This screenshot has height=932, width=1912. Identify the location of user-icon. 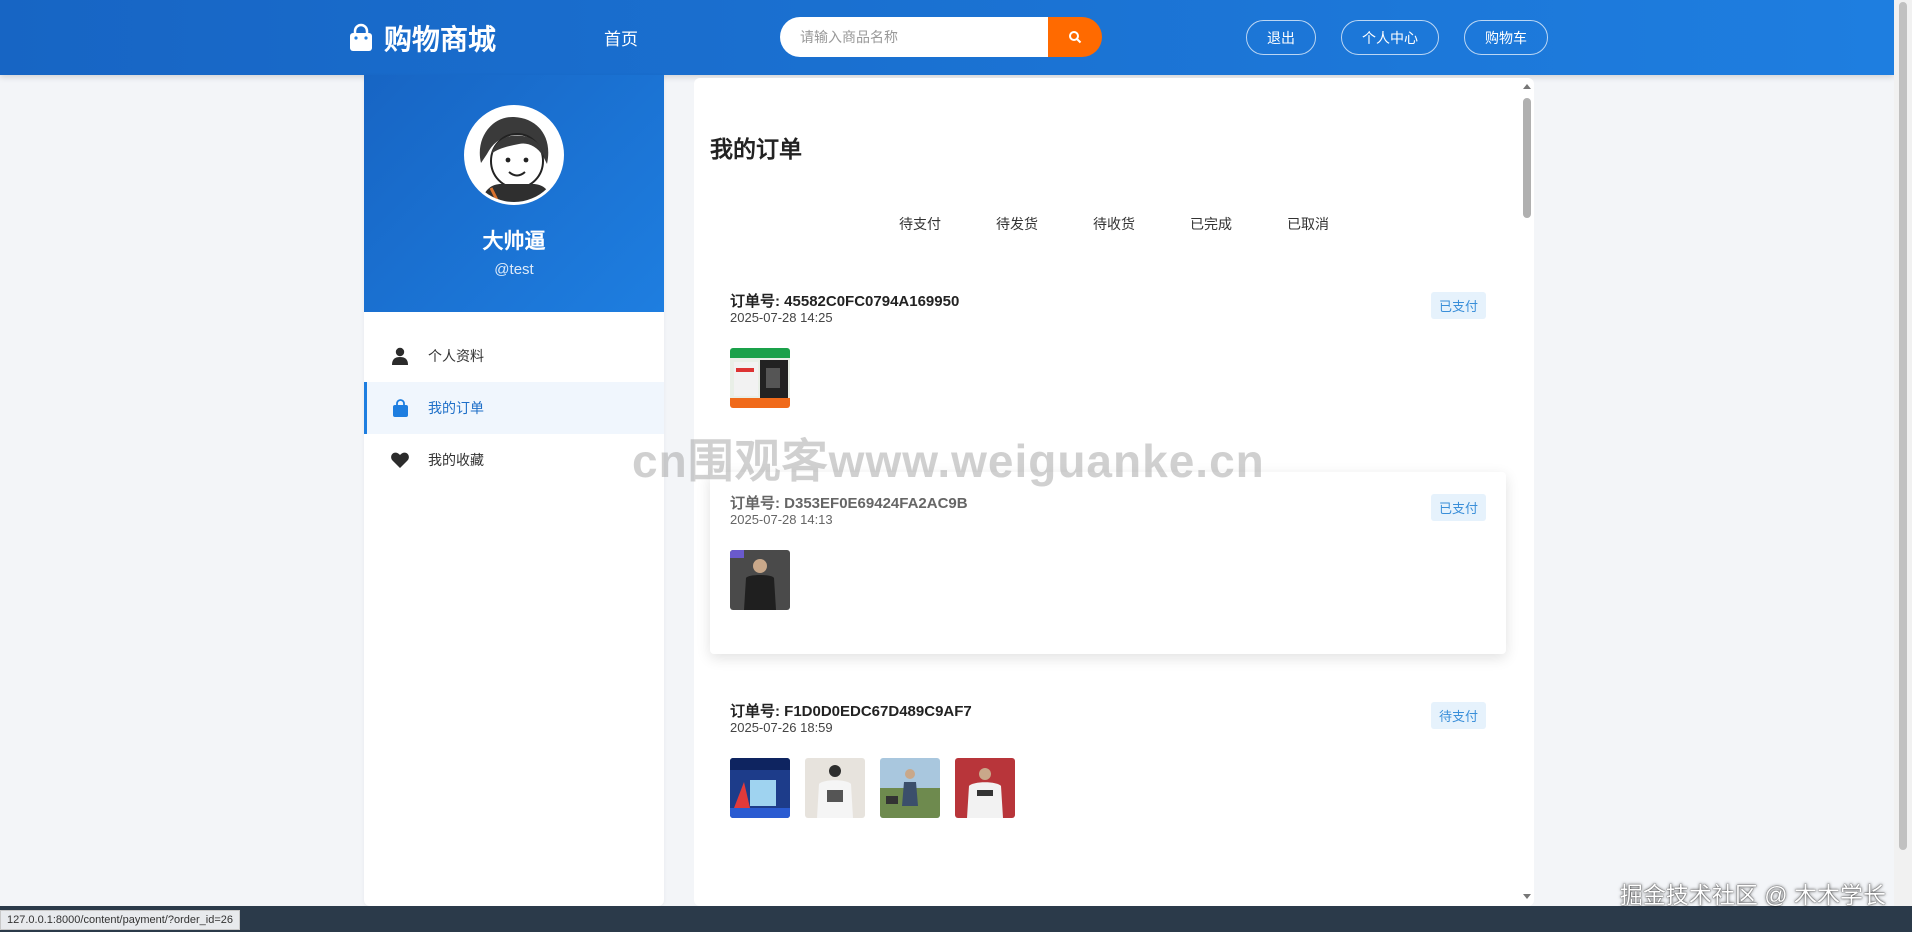
(400, 356).